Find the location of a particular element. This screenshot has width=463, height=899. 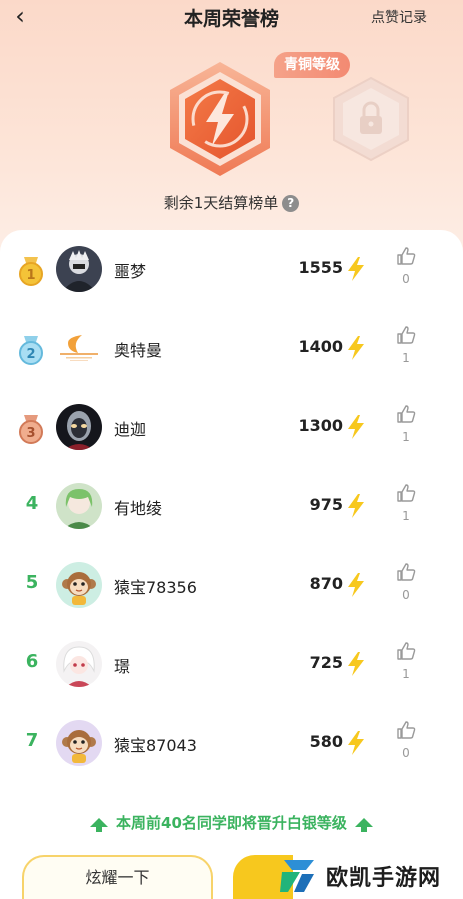

table-row: 2 奥特曼 1400 1 is located at coordinates (231, 348).